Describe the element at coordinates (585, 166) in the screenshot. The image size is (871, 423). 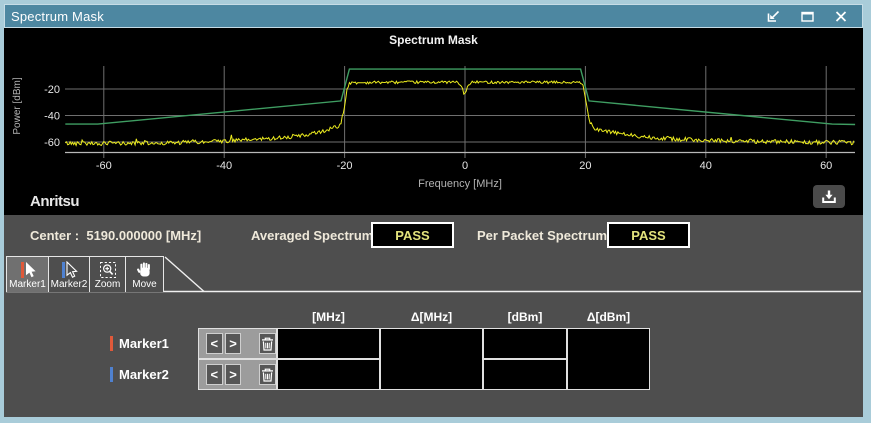
I see `svg-text: 20` at that location.